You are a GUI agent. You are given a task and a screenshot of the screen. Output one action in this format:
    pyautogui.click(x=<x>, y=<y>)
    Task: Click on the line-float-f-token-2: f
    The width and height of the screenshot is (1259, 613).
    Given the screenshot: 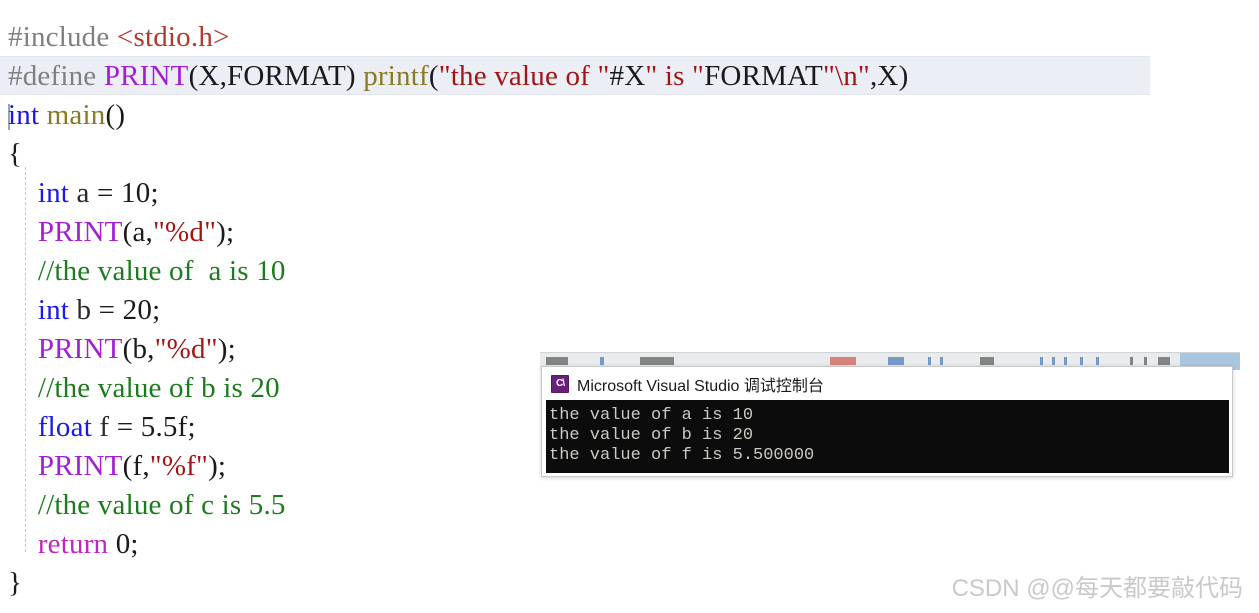 What is the action you would take?
    pyautogui.click(x=104, y=427)
    